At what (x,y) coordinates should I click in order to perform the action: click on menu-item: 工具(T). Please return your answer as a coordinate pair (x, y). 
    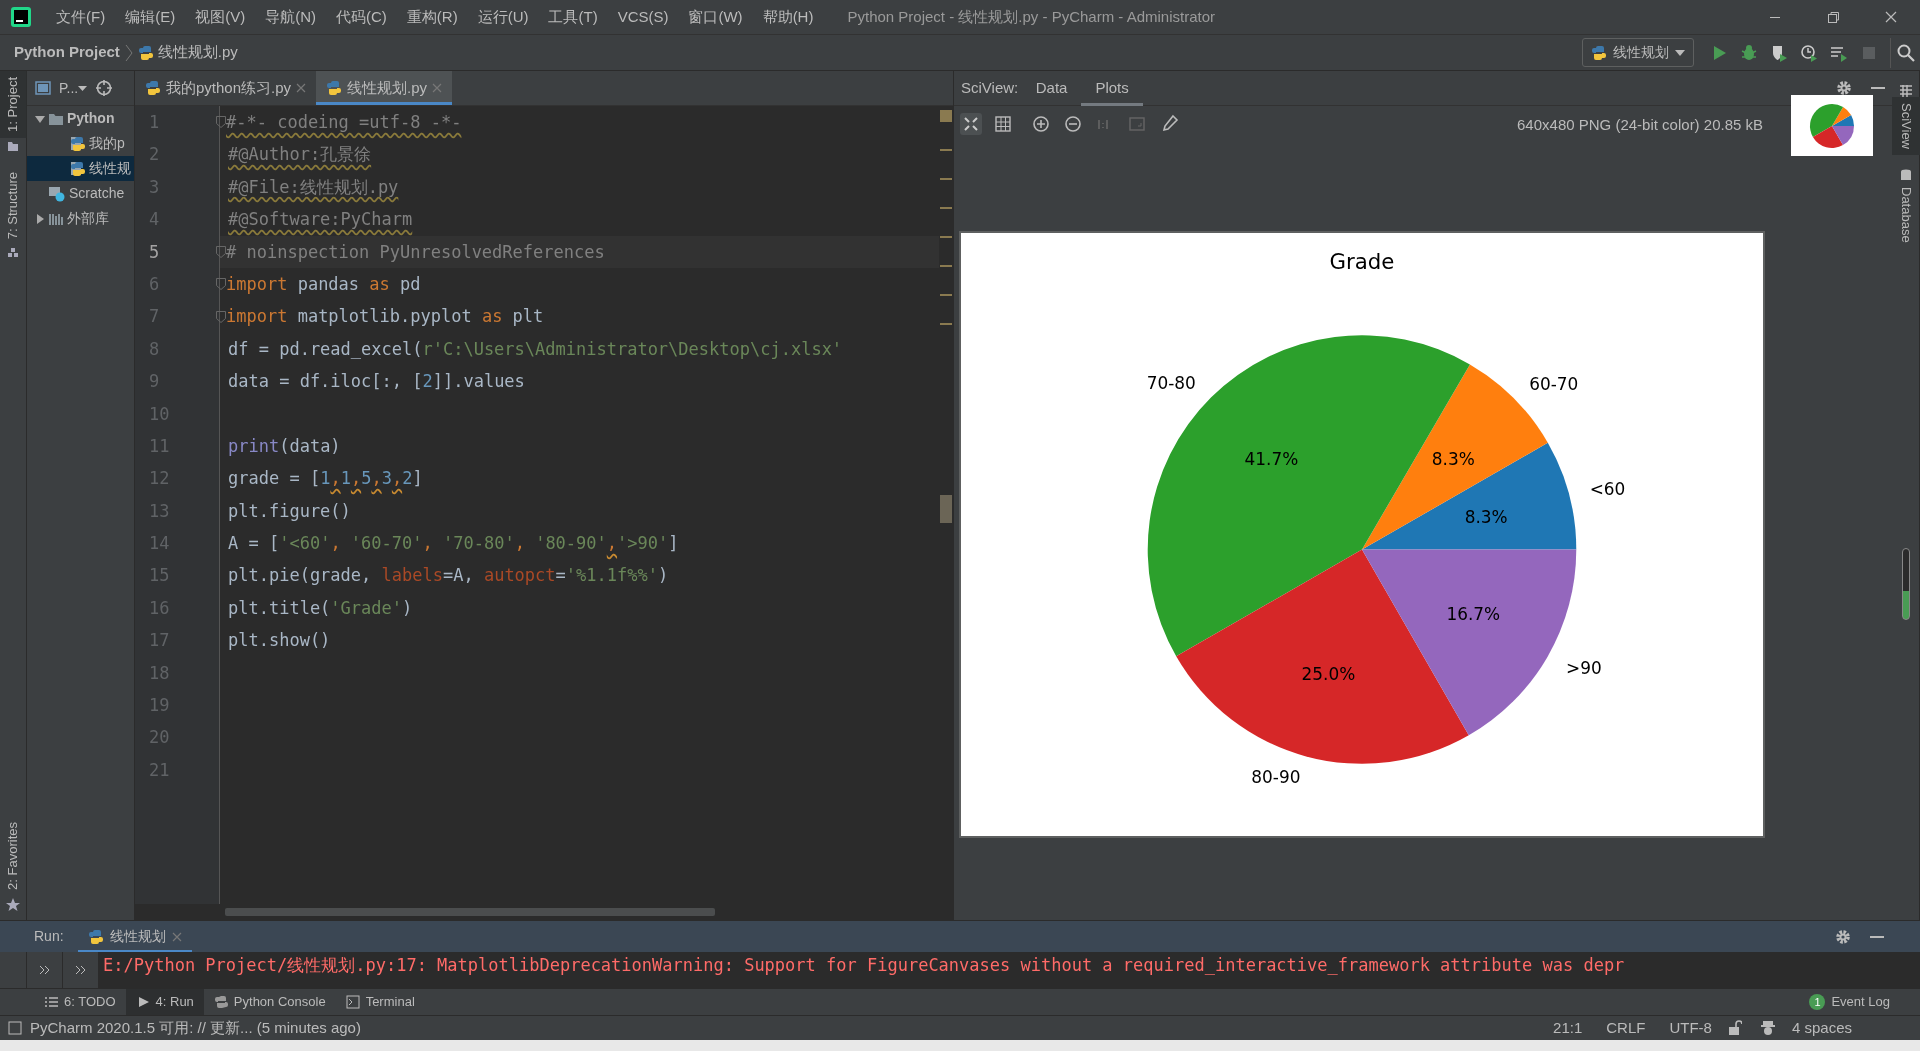
    Looking at the image, I should click on (573, 17).